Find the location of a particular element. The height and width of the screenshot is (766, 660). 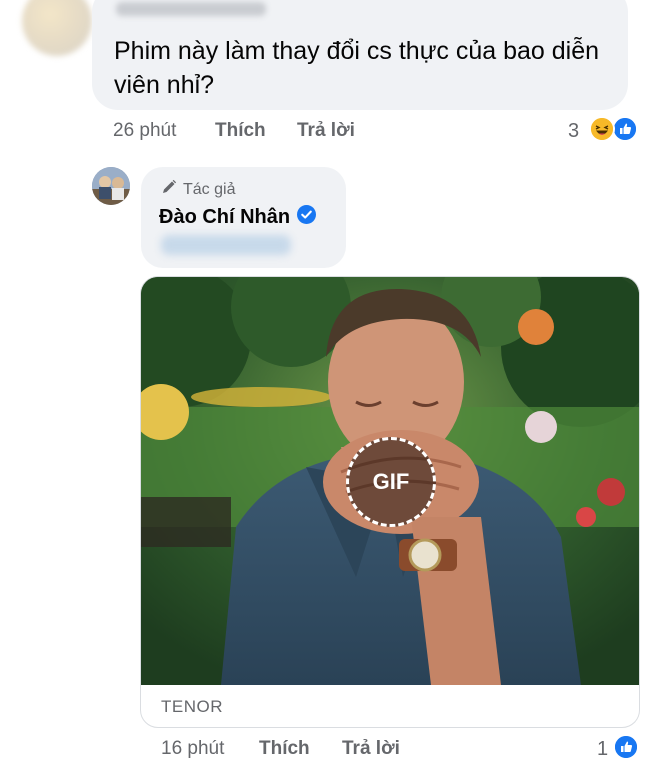

verified-check-icon is located at coordinates (307, 217).